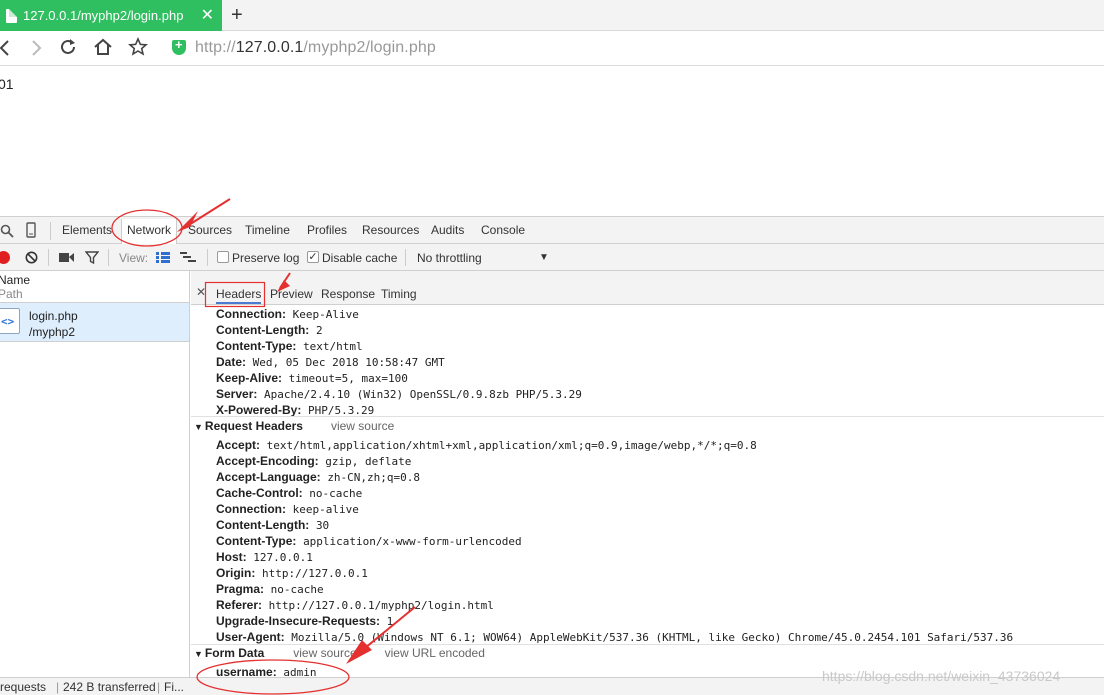 The height and width of the screenshot is (695, 1104). Describe the element at coordinates (238, 445) in the screenshot. I see `header-key: Accept:` at that location.